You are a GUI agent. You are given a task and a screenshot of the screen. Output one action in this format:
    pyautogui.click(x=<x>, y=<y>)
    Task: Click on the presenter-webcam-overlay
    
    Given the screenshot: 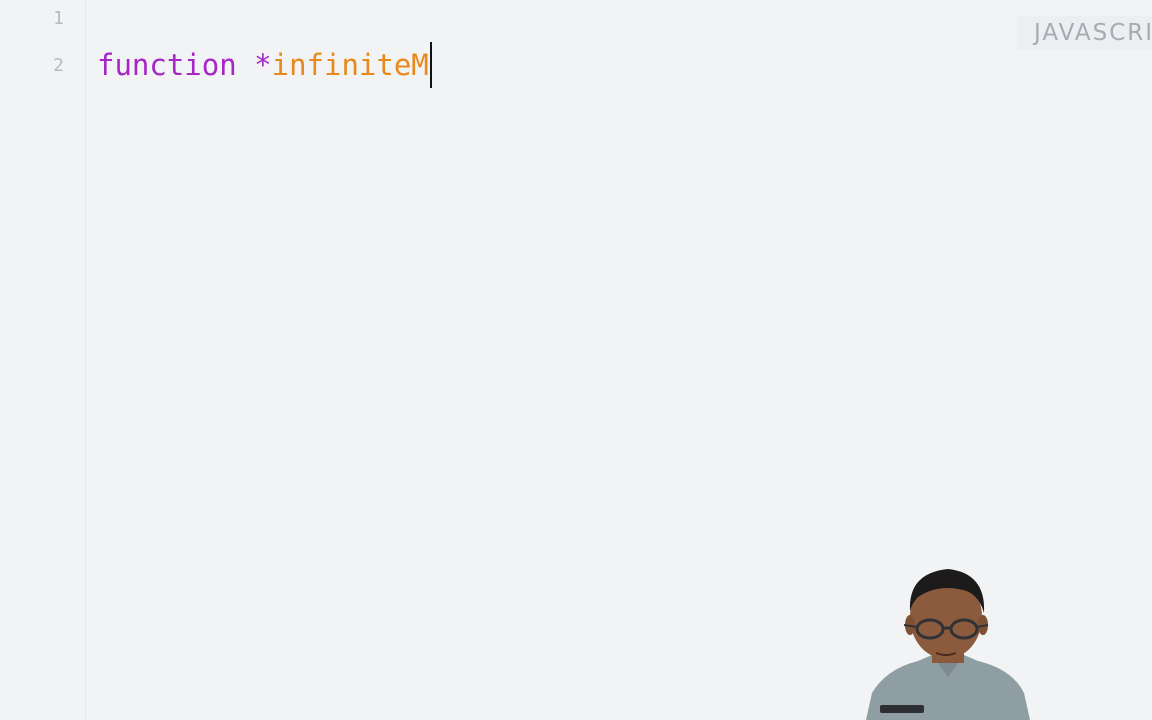 What is the action you would take?
    pyautogui.click(x=948, y=642)
    